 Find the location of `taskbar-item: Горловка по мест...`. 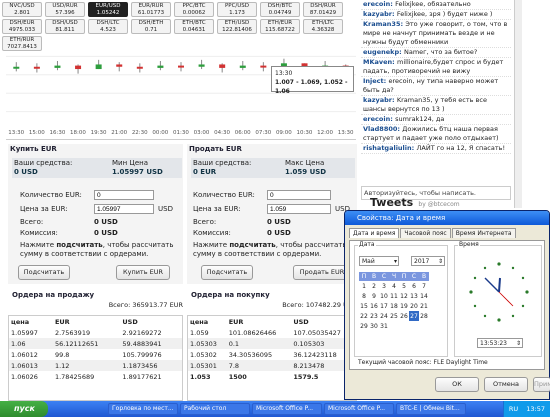

taskbar-item: Горловка по мест... is located at coordinates (143, 409).